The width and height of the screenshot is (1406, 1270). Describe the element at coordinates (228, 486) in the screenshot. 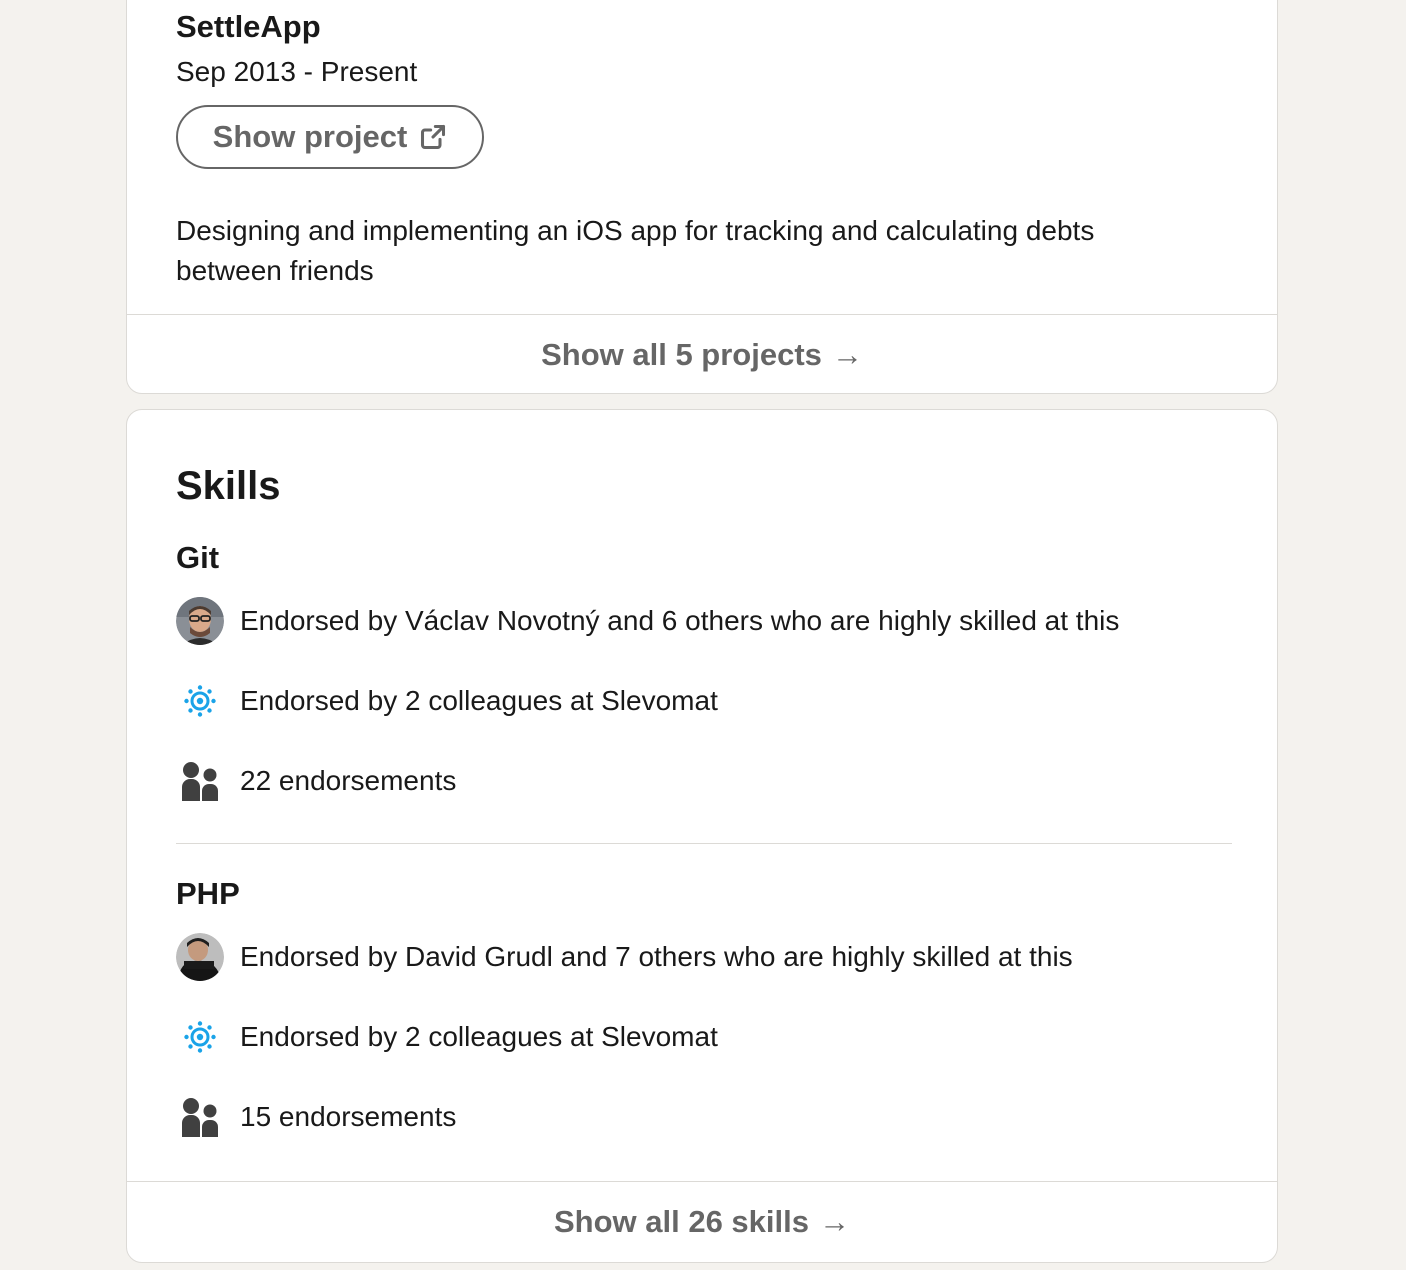

I see `section-heading: Skills` at that location.